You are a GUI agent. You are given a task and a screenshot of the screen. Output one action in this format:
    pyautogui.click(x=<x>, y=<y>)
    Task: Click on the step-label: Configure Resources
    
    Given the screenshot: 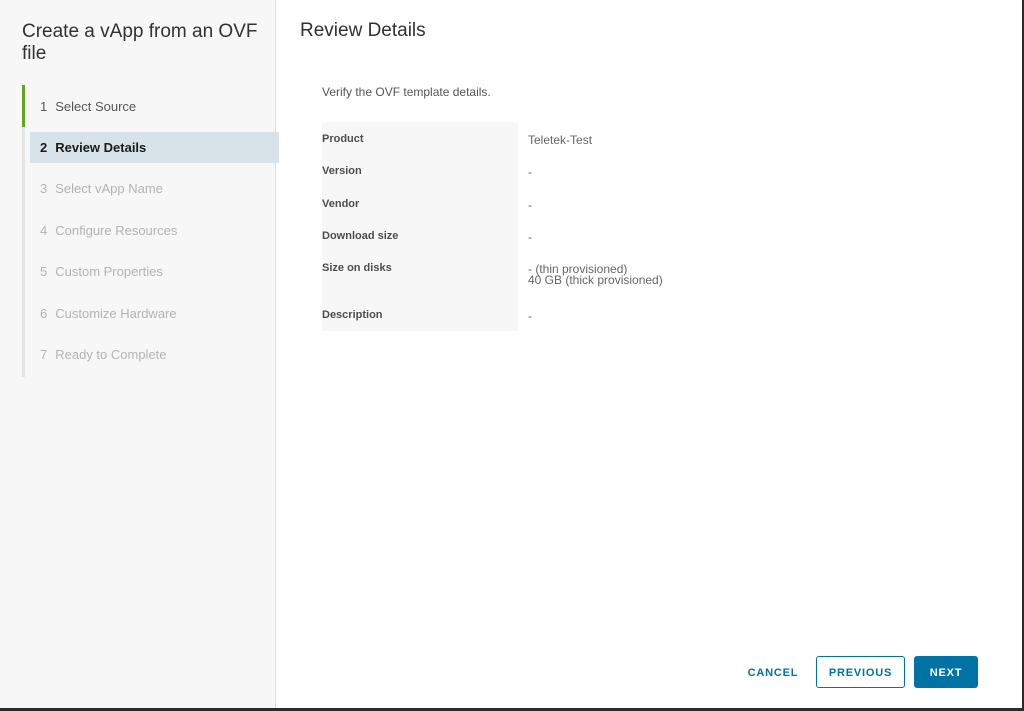 What is the action you would take?
    pyautogui.click(x=116, y=230)
    